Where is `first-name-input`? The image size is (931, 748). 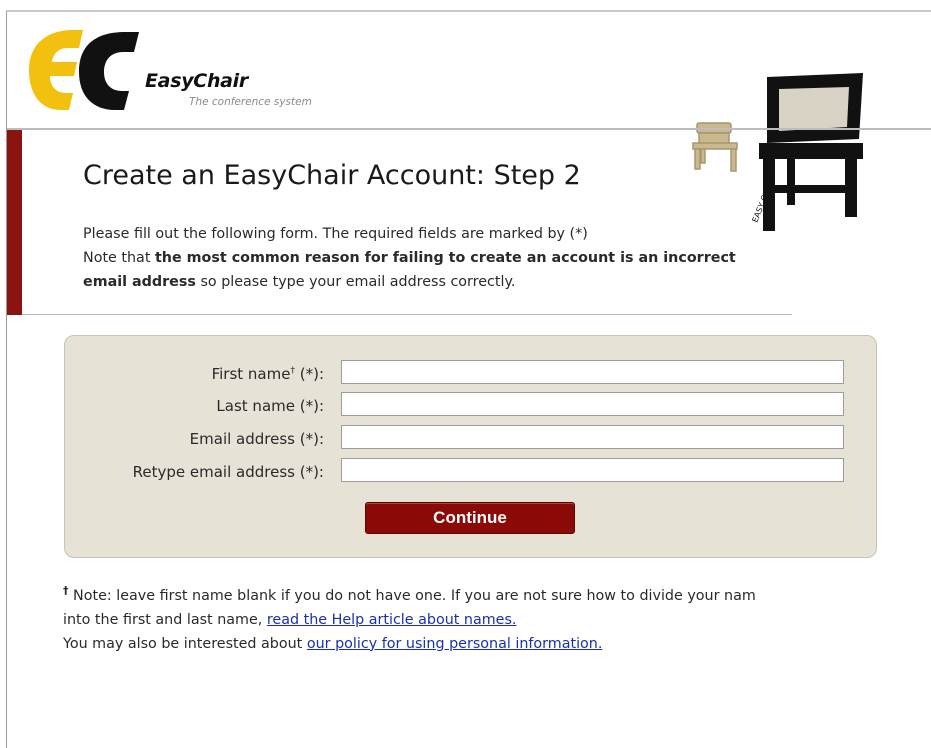 first-name-input is located at coordinates (592, 372).